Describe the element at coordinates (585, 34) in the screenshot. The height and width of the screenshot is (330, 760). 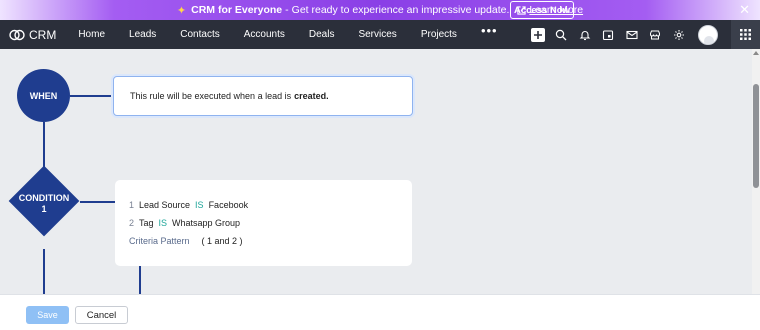
I see `bell-icon` at that location.